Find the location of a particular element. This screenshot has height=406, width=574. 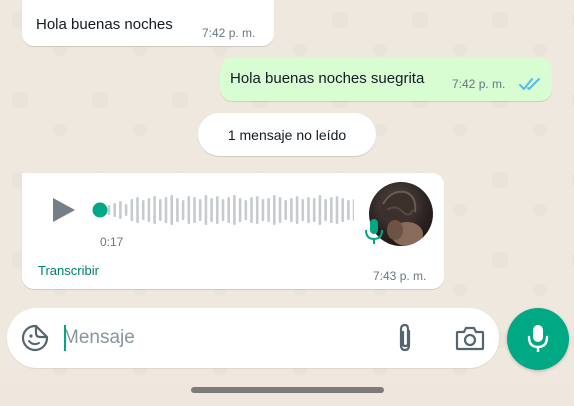

text-caret is located at coordinates (65, 338).